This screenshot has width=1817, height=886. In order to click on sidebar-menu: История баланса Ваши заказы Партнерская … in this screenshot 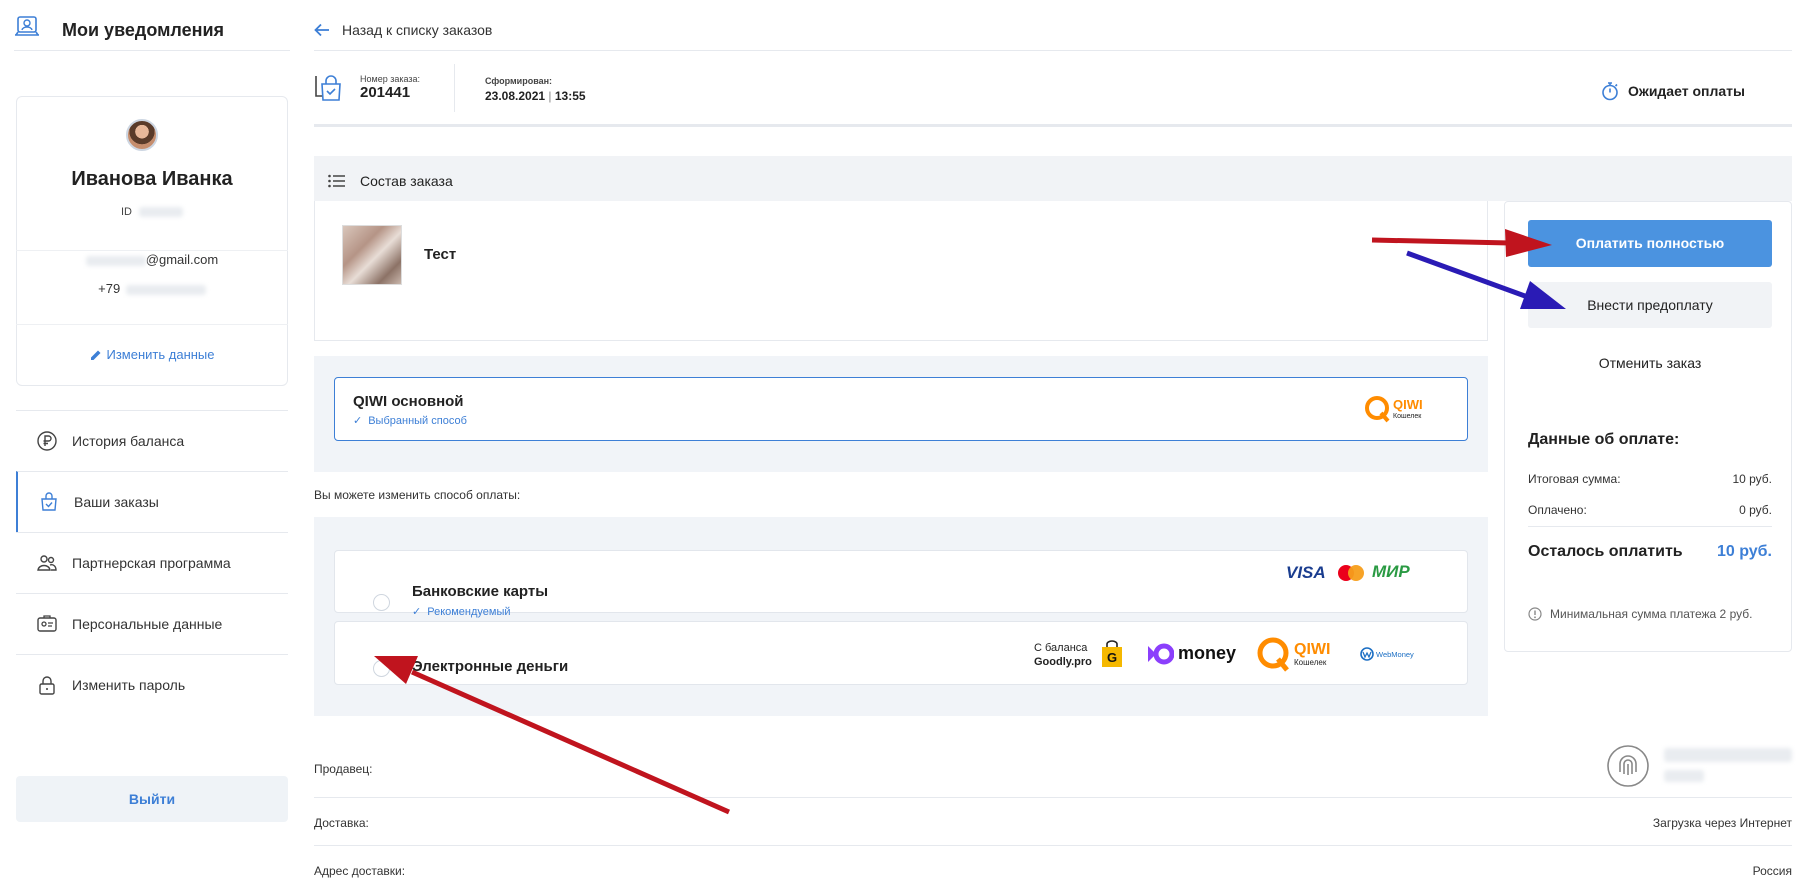, I will do `click(152, 562)`.